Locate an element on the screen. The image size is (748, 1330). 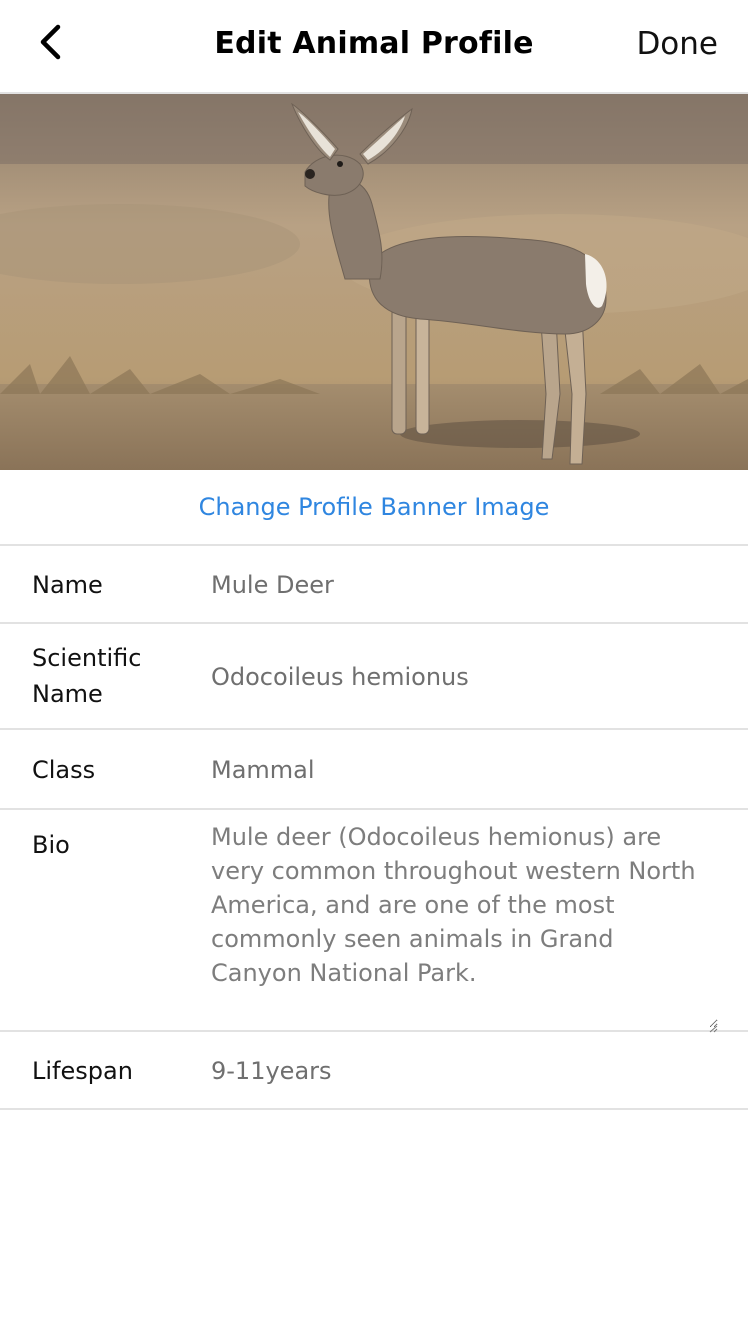
lifespan-row: Lifespan is located at coordinates (374, 1071).